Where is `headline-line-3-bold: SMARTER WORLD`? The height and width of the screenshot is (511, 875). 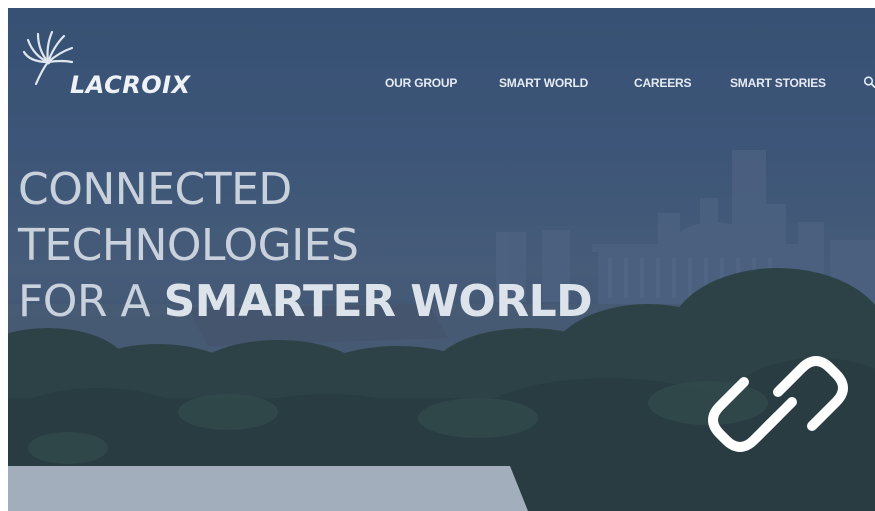
headline-line-3-bold: SMARTER WORLD is located at coordinates (378, 301).